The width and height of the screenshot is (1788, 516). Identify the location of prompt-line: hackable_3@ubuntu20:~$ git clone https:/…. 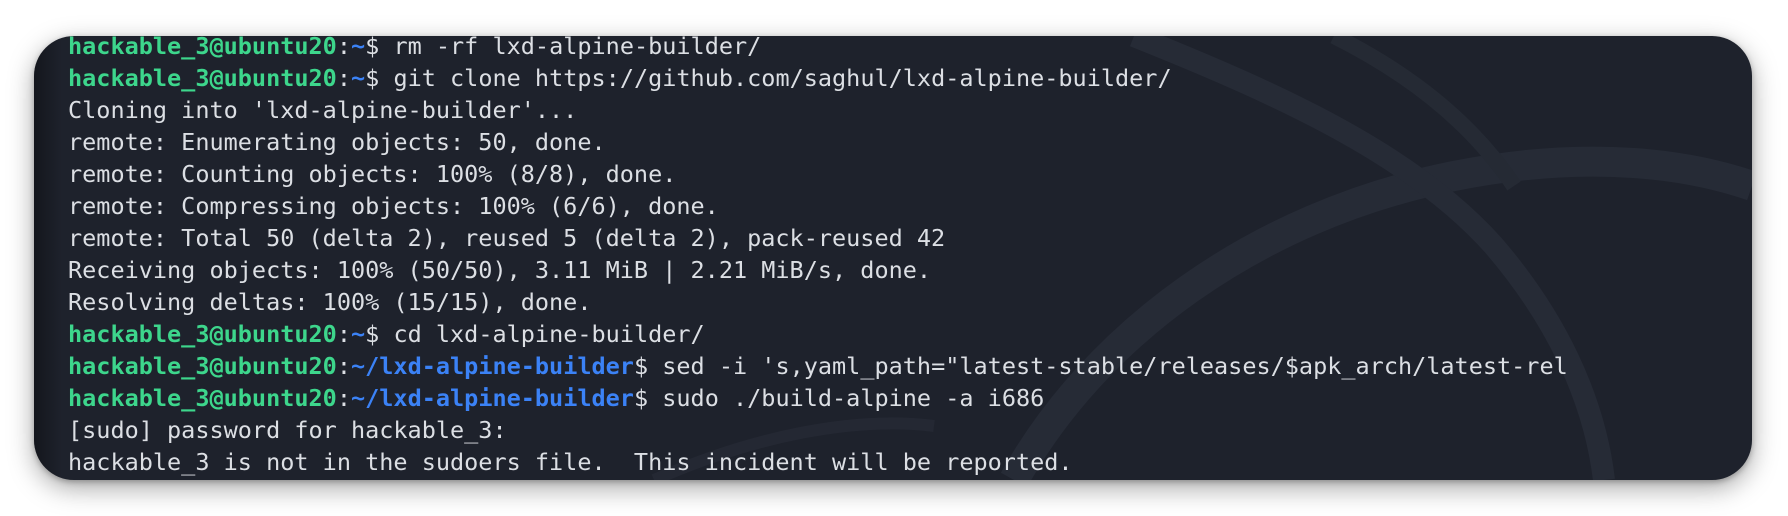
(818, 78).